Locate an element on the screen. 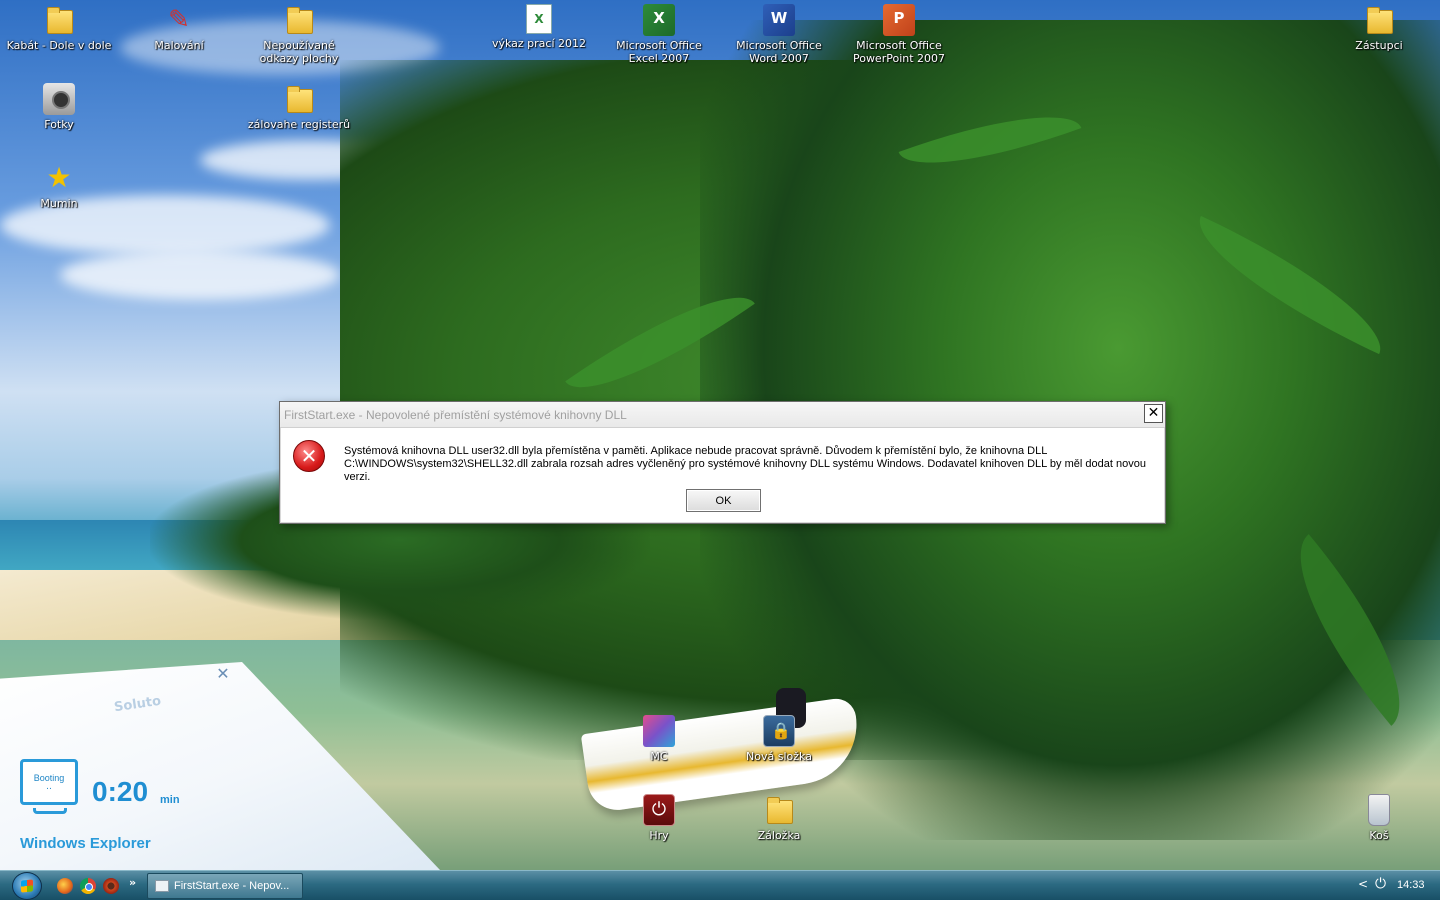  desktop-icon-zalohy-registru: zálovahe registerů is located at coordinates (299, 107).